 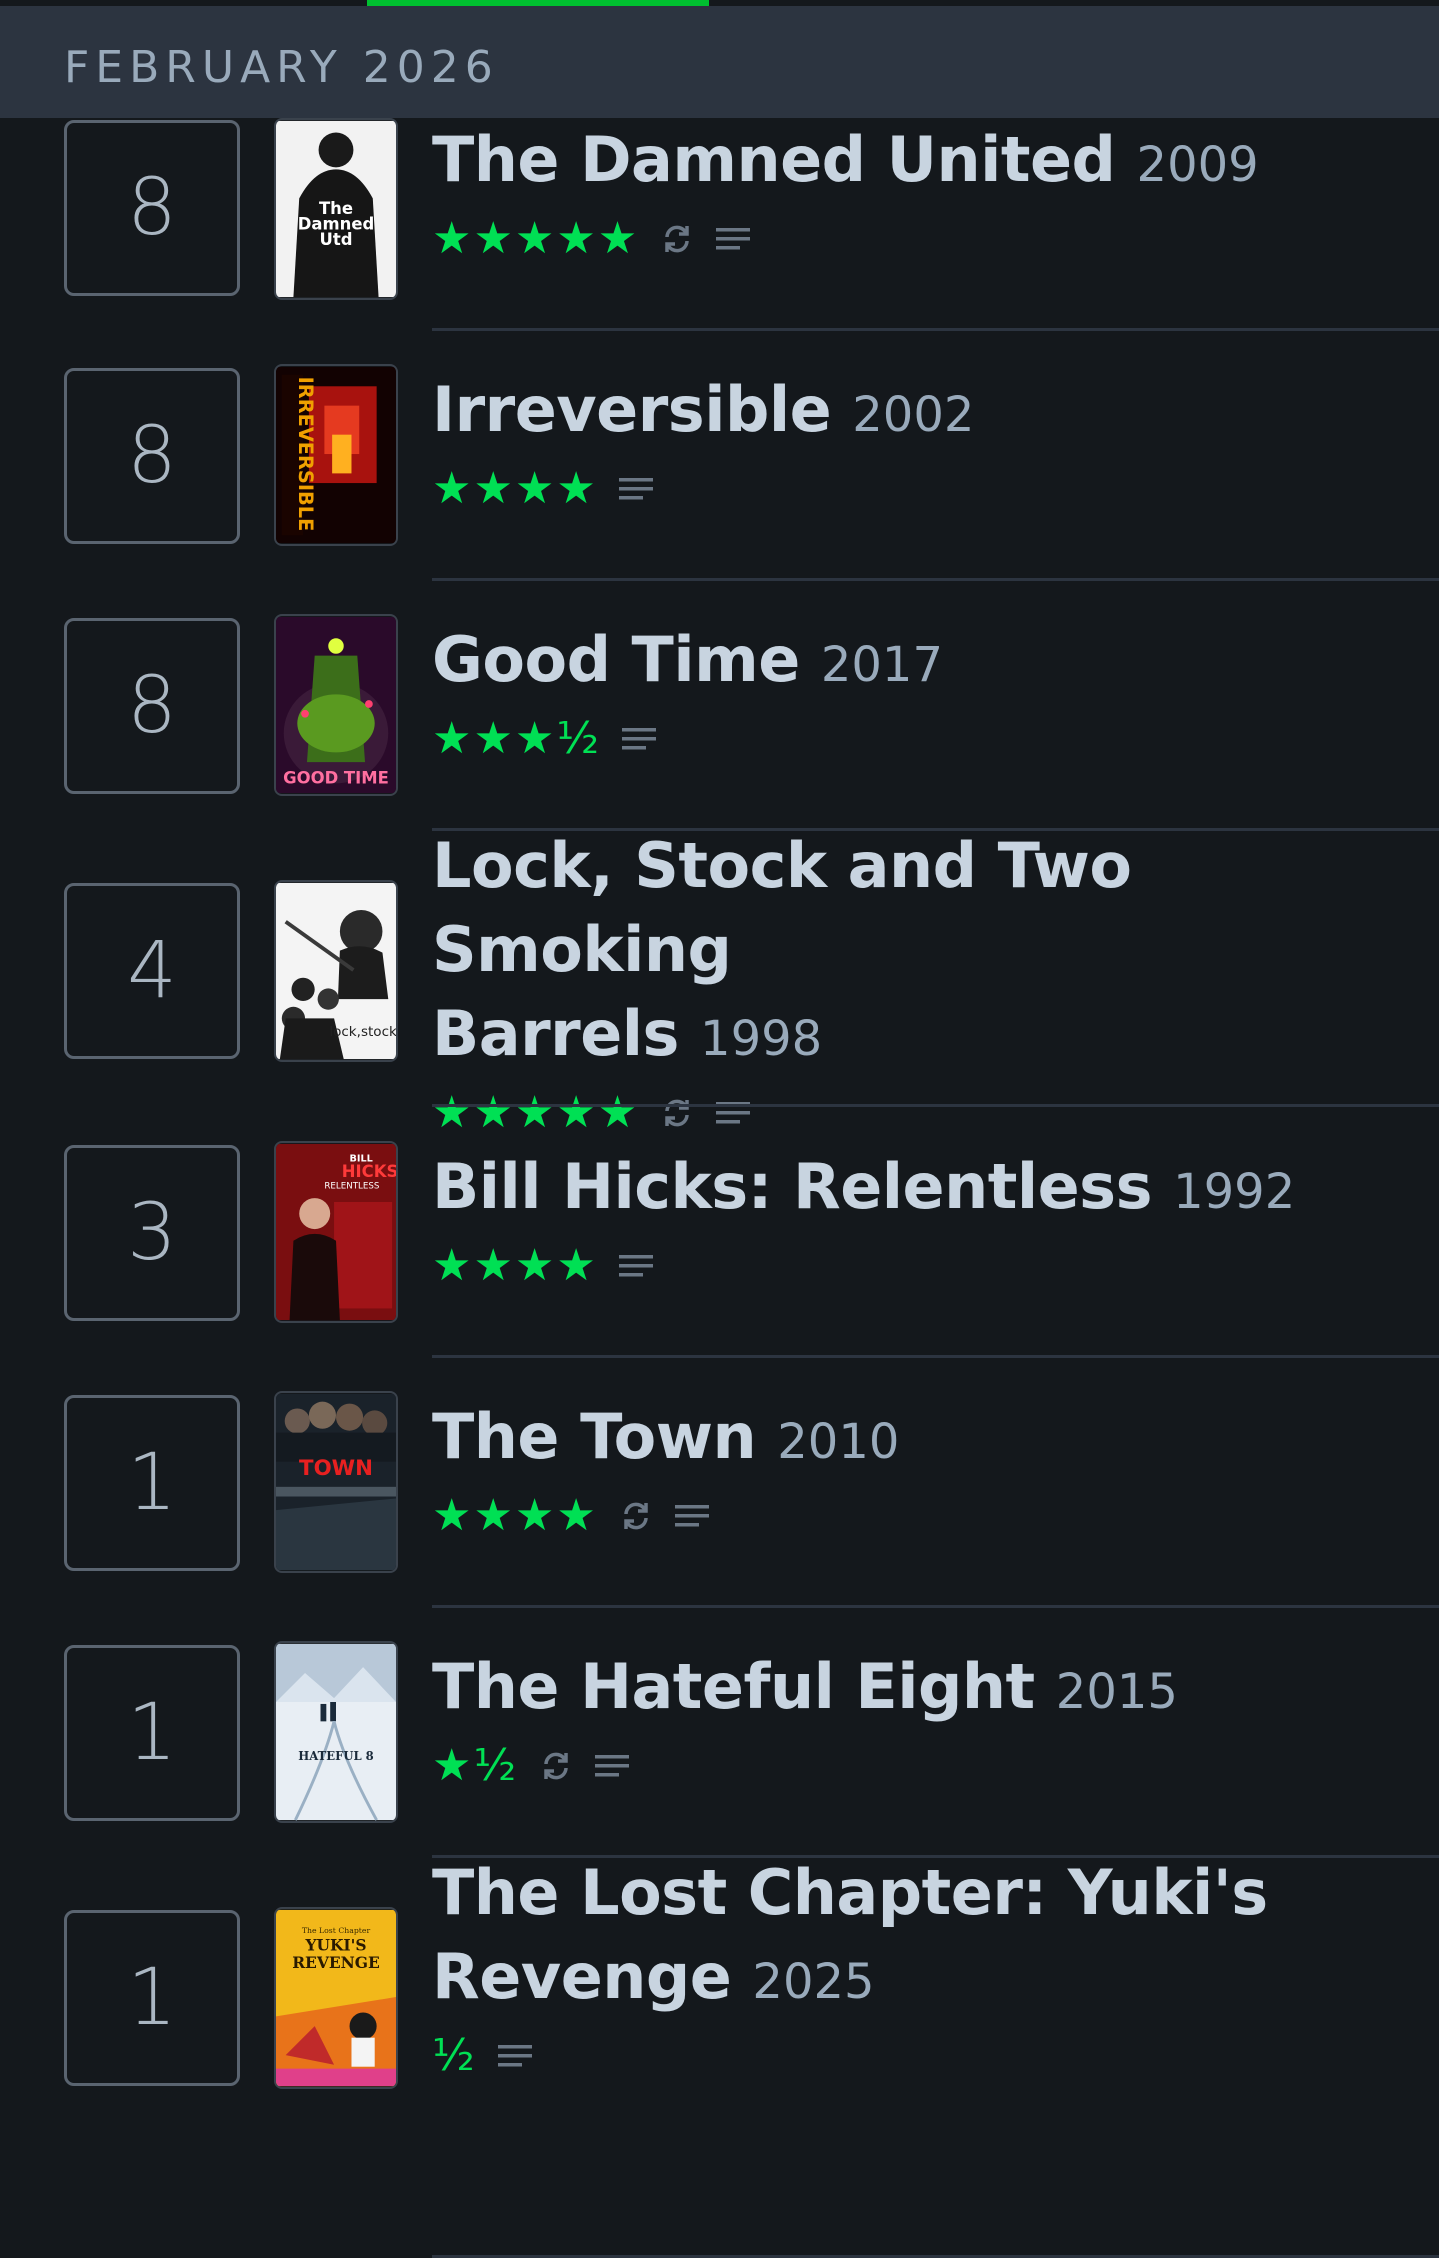 I want to click on star-rating: ½, so click(x=454, y=2055).